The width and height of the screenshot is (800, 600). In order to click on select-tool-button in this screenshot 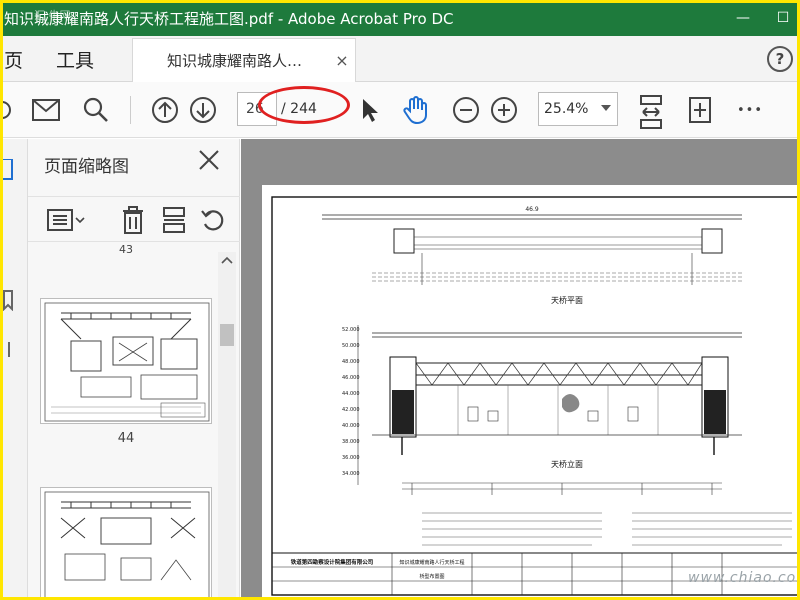, I will do `click(370, 110)`.